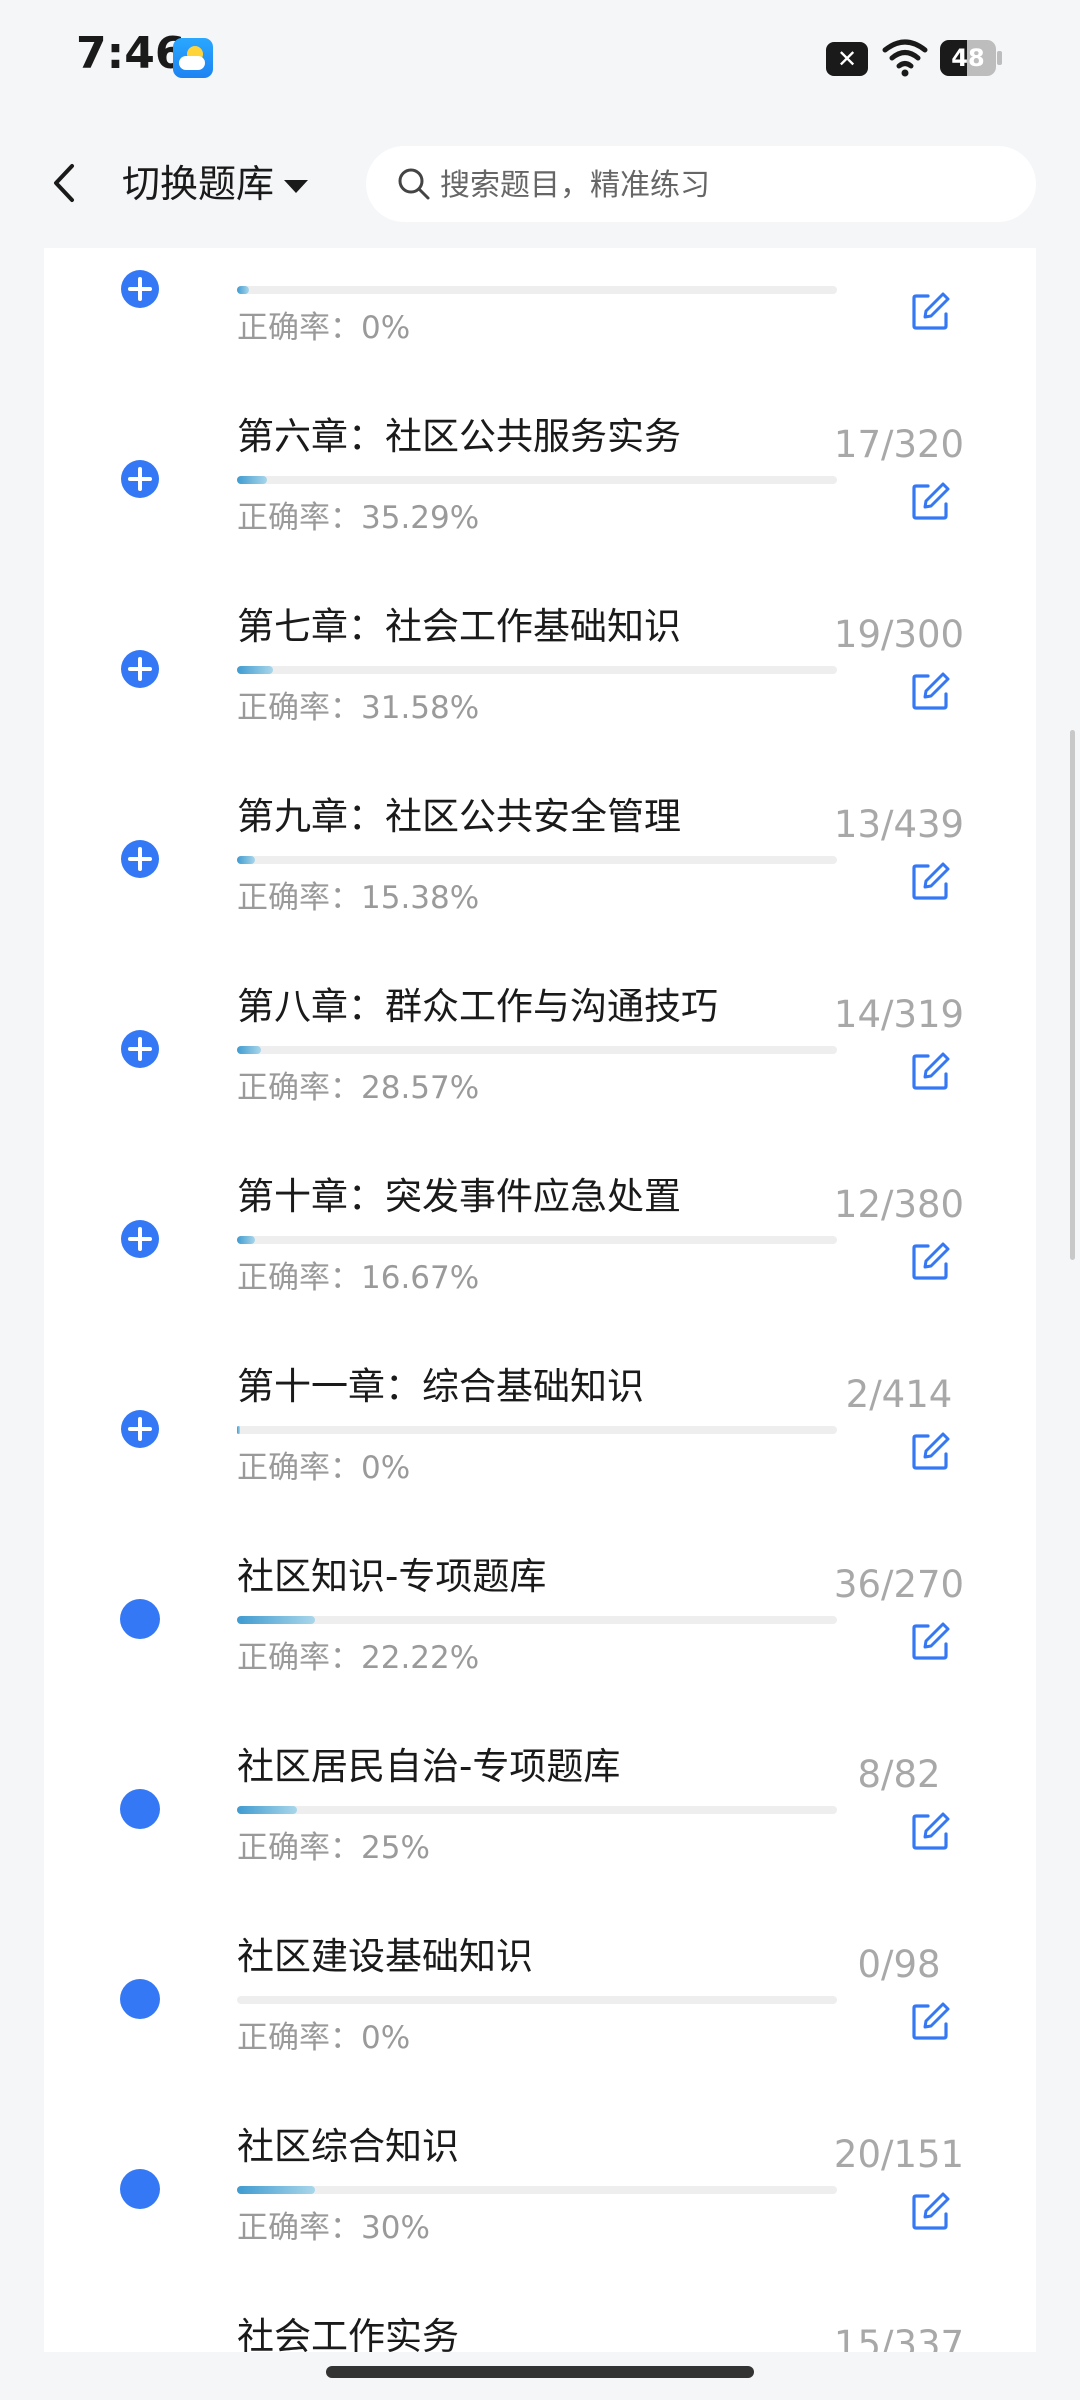 The image size is (1080, 2400). I want to click on status-time: 7:46, so click(131, 53).